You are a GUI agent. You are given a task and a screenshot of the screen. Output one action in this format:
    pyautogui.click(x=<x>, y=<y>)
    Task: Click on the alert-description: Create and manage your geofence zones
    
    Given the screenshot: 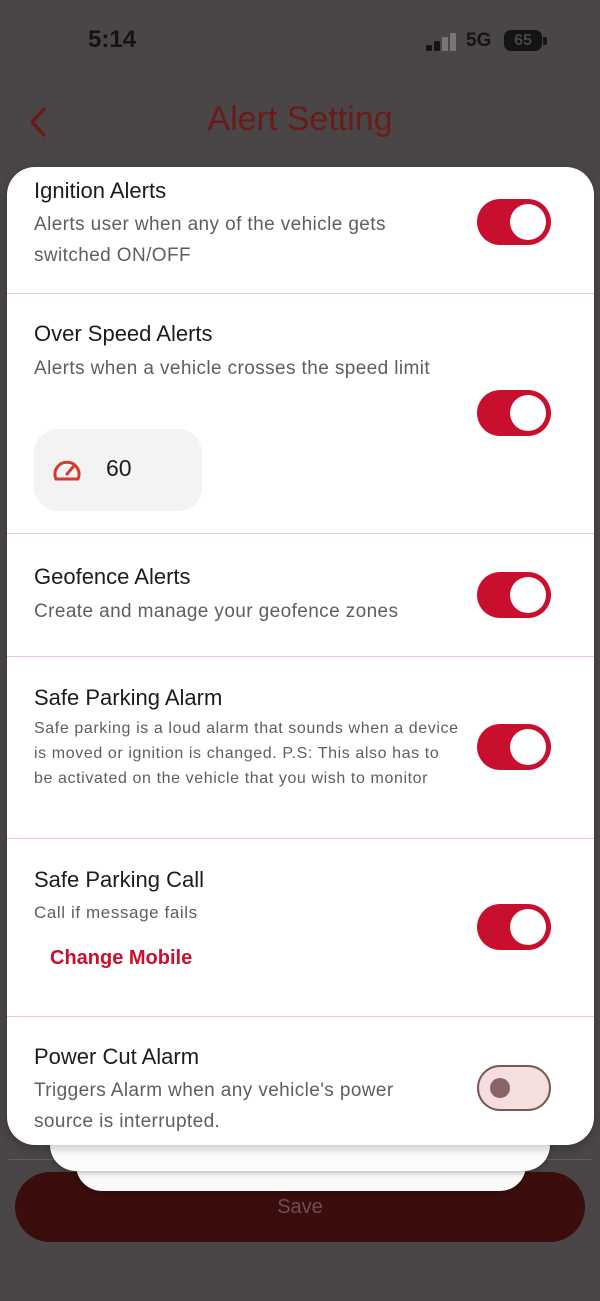 What is the action you would take?
    pyautogui.click(x=216, y=611)
    